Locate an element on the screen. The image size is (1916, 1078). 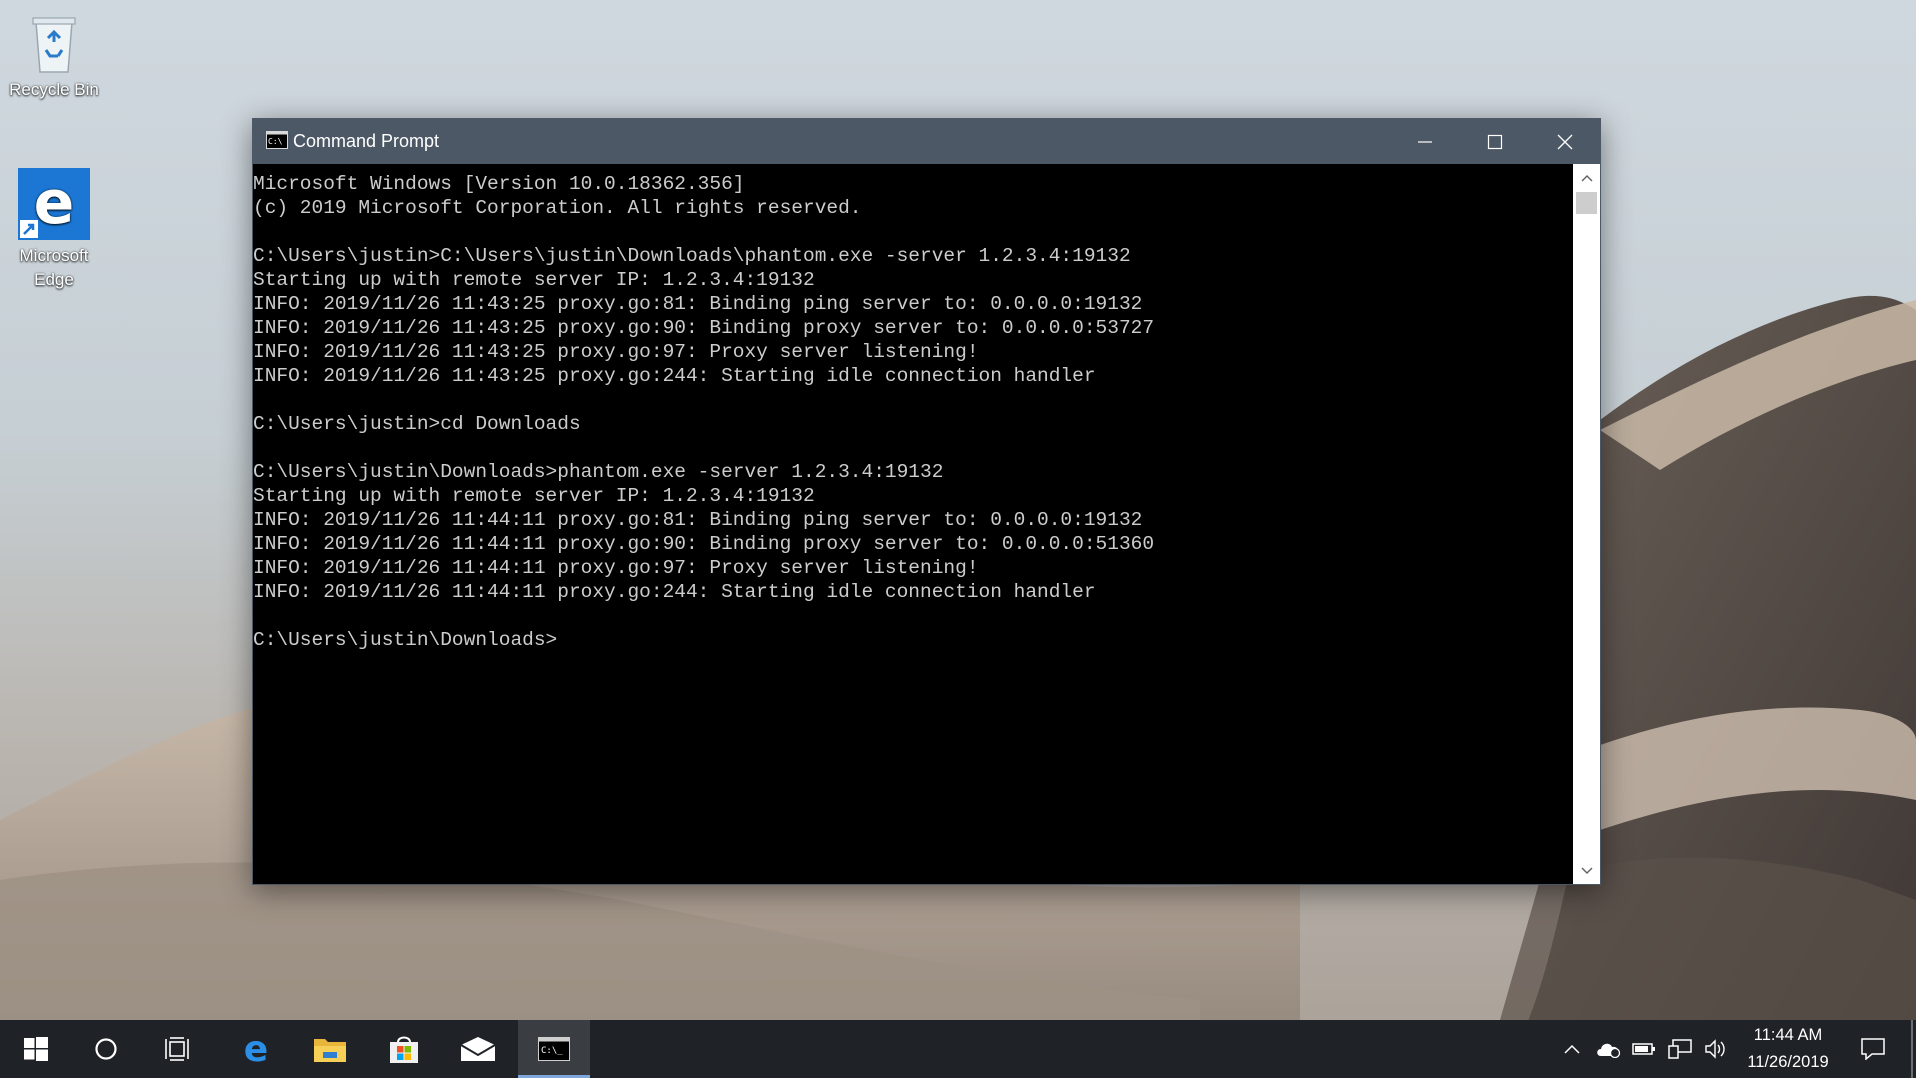
taskbar-command-prompt-button: C:\_ is located at coordinates (554, 1049).